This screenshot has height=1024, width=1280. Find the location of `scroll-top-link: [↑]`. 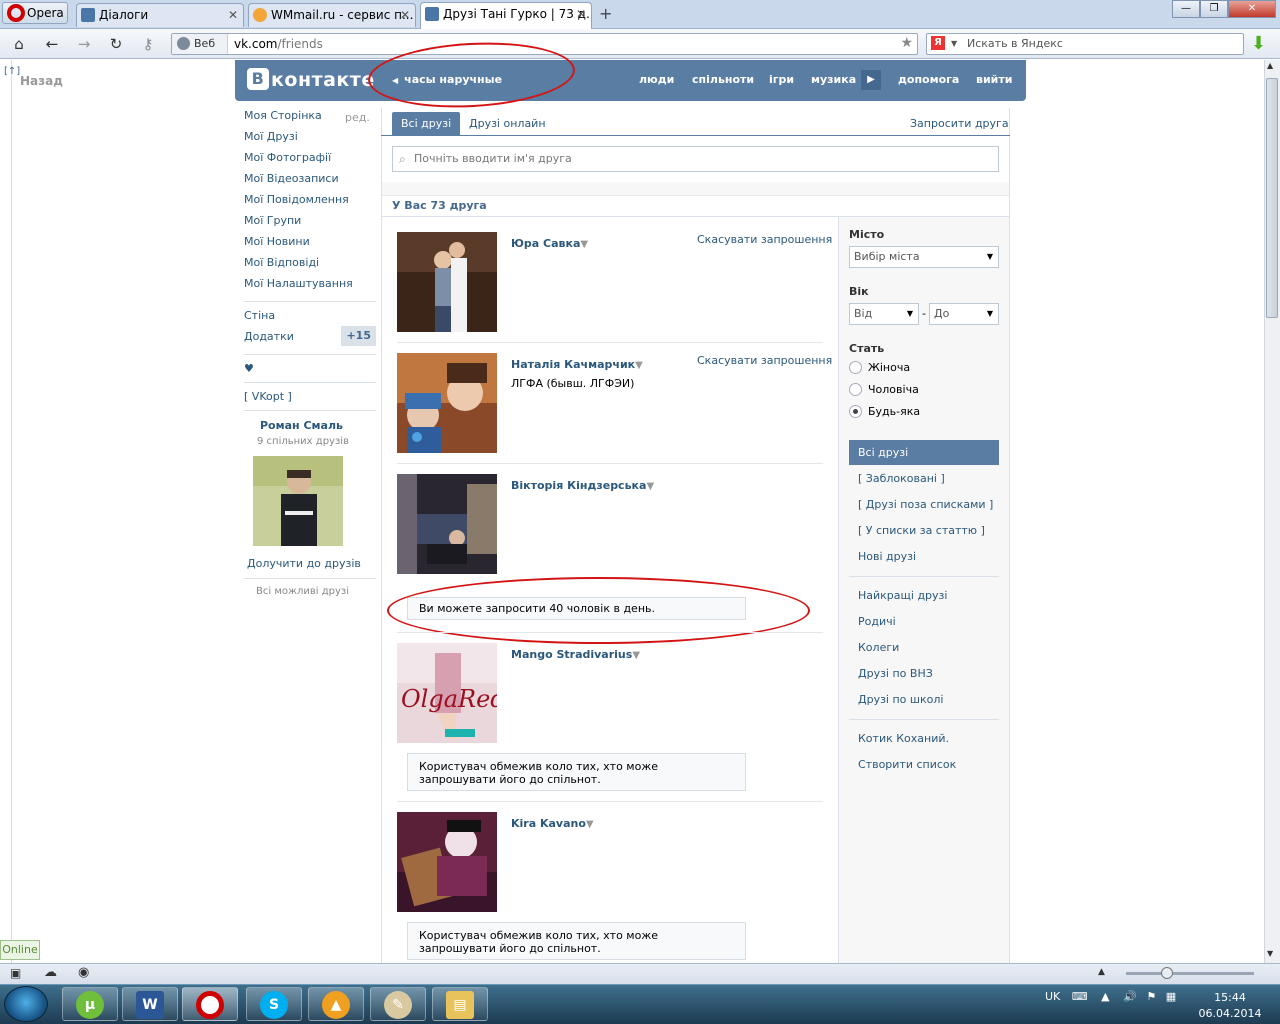

scroll-top-link: [↑] is located at coordinates (12, 71).